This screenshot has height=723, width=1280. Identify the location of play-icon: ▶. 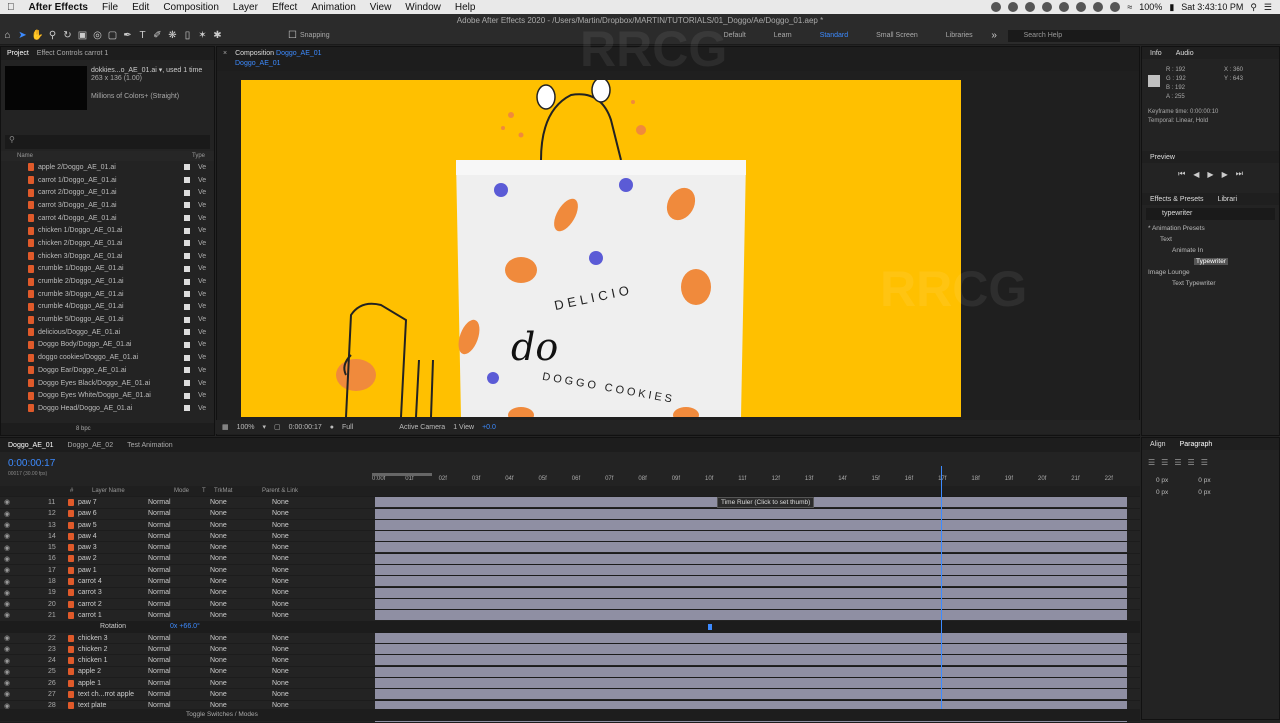
(1210, 174).